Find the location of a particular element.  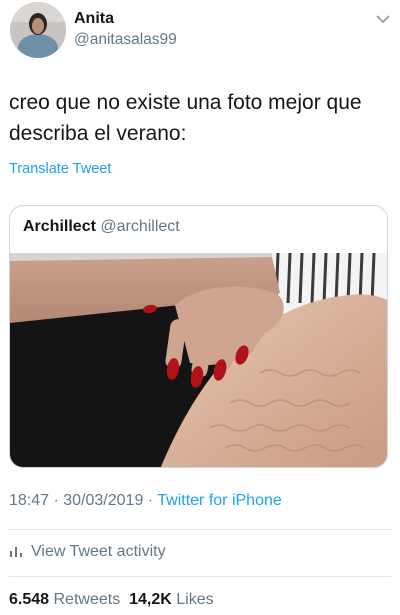

tweet-stats: 6.548 Retweets 14,2K Likes is located at coordinates (111, 600).